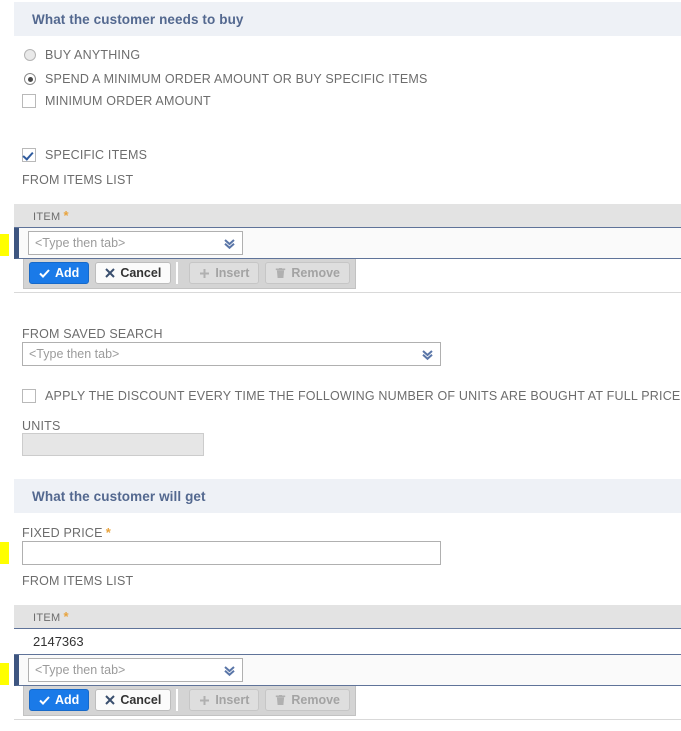 This screenshot has width=681, height=731. Describe the element at coordinates (231, 354) in the screenshot. I see `from-saved-search-dropdown: <Type then tab>` at that location.